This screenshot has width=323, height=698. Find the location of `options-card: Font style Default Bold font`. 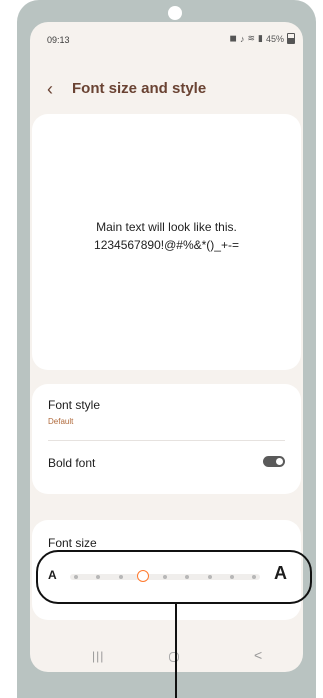

options-card: Font style Default Bold font is located at coordinates (166, 439).